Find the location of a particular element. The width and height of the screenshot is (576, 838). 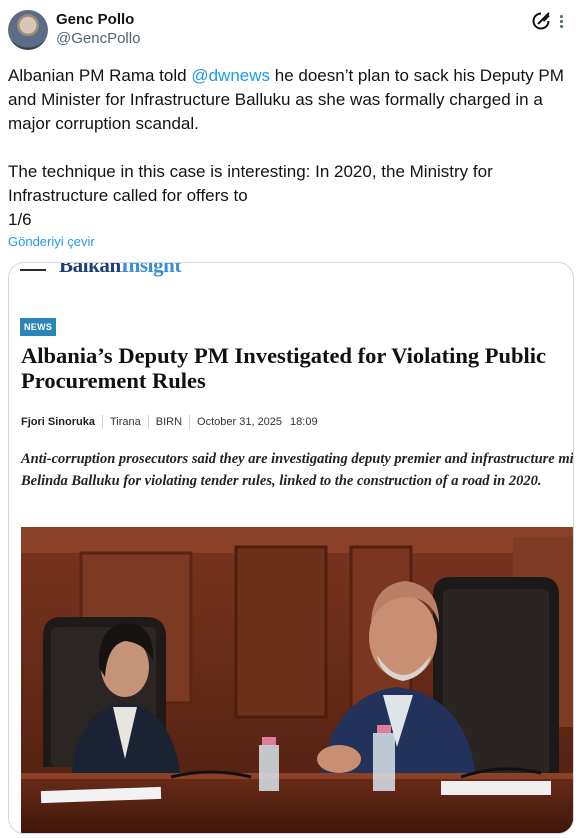

byline-outlet: BIRN is located at coordinates (169, 422).